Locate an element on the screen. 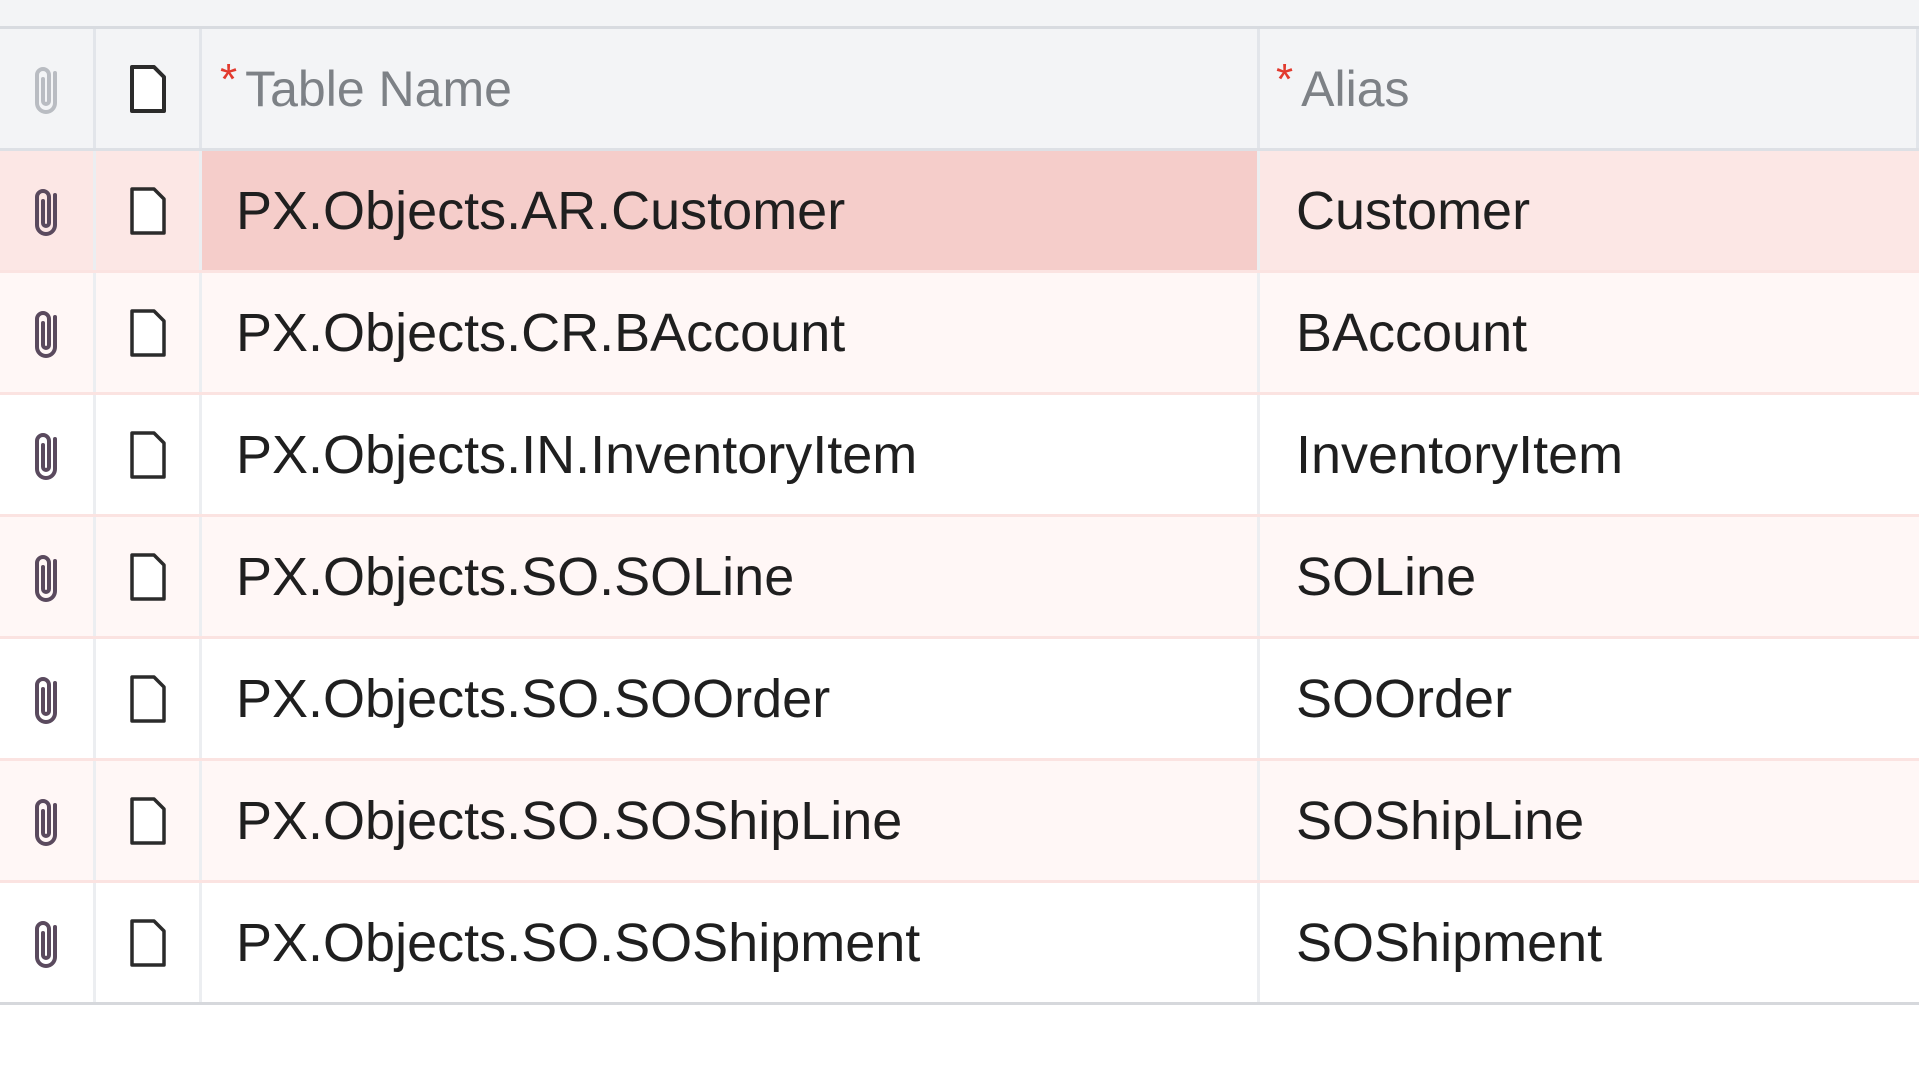 This screenshot has width=1919, height=1080. table-row: PX.Objects.SO.SOOrder SOOrder is located at coordinates (959, 700).